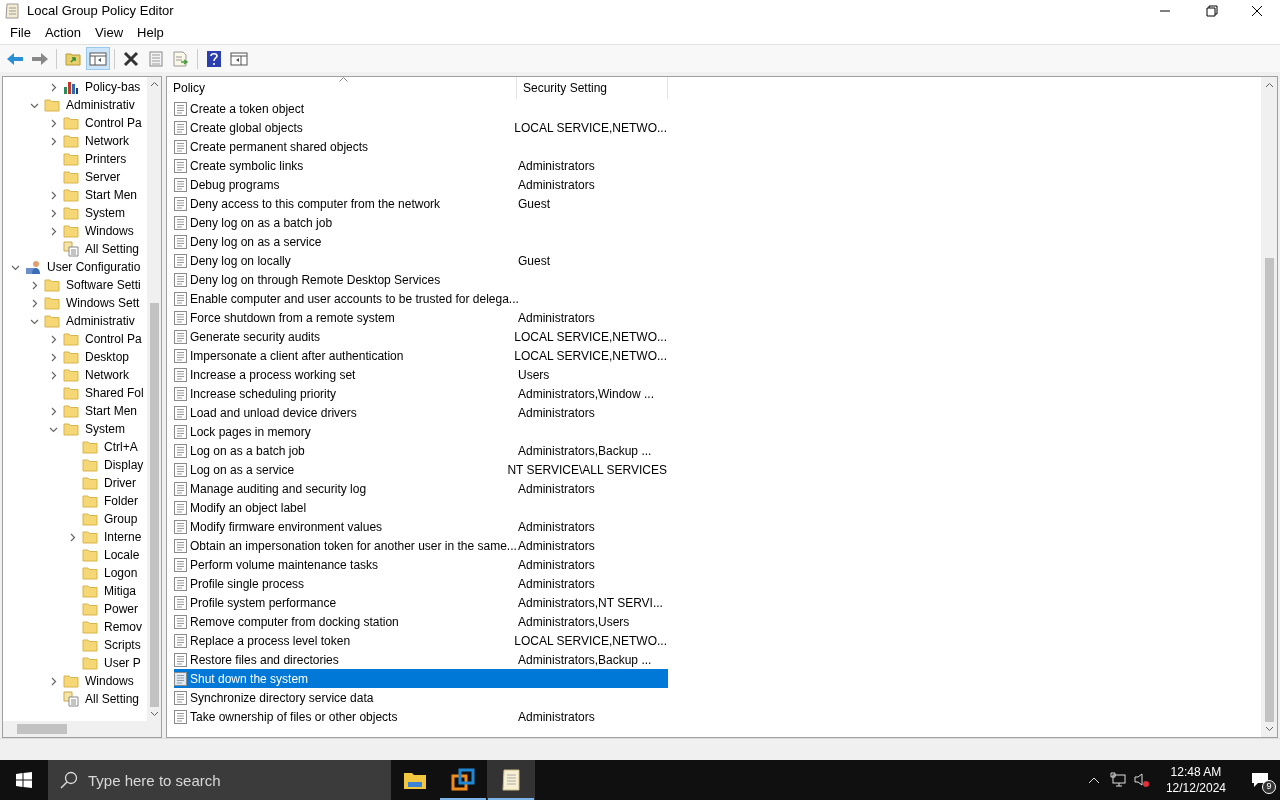  What do you see at coordinates (250, 432) in the screenshot?
I see `policy-name: Lock pages in memory` at bounding box center [250, 432].